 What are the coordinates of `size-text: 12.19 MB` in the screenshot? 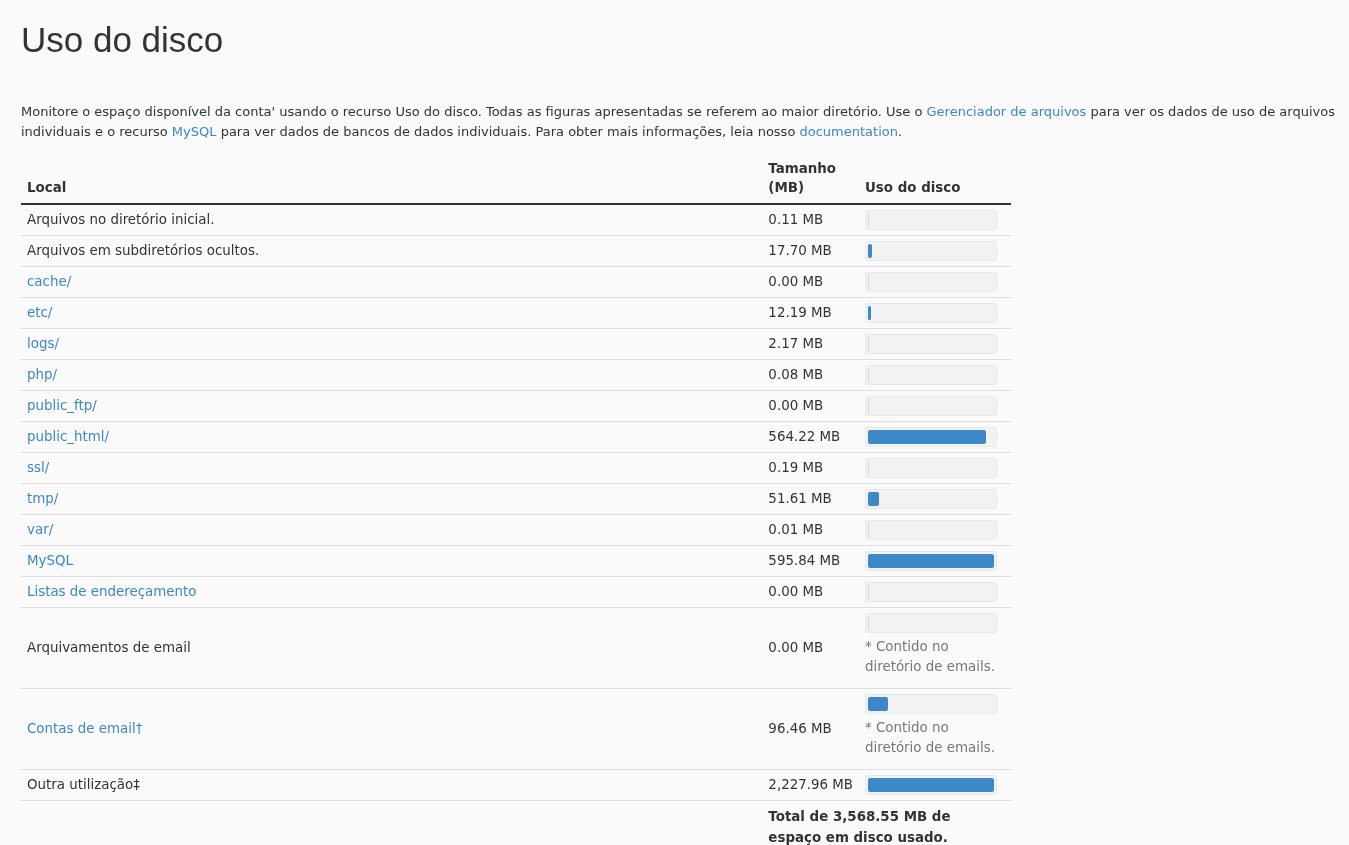 It's located at (800, 312).